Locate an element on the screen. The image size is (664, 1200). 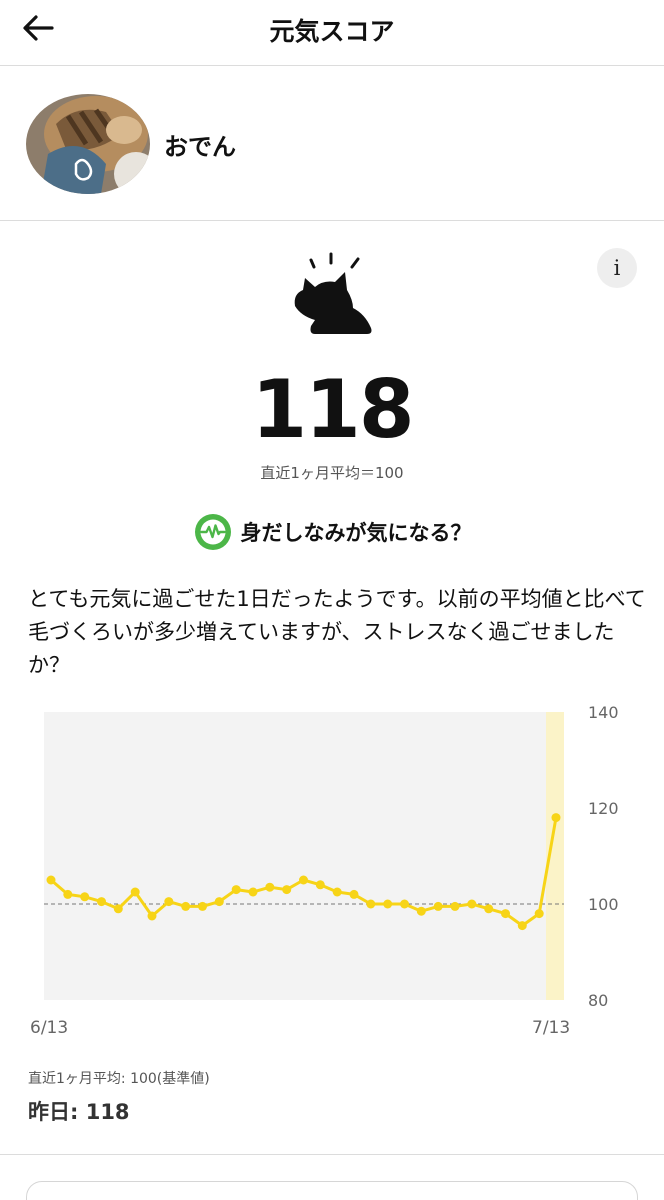
yesterday-score: 昨日: 118 is located at coordinates (79, 1112).